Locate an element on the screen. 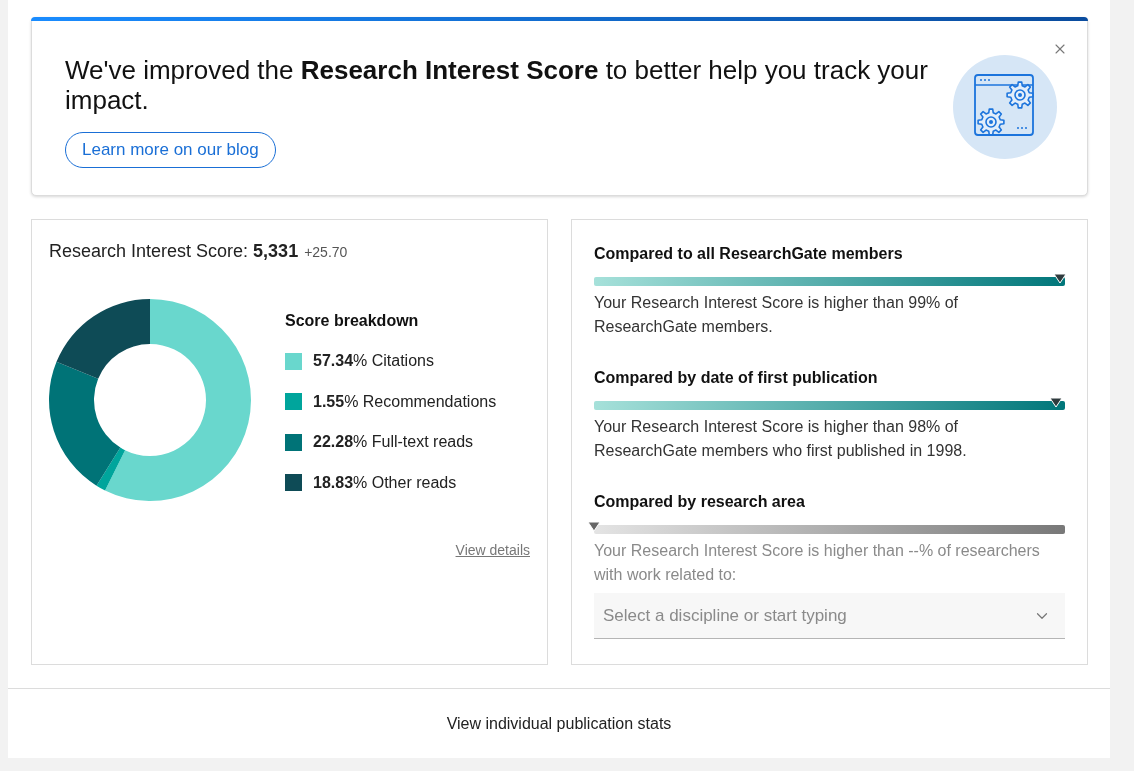 Image resolution: width=1134 pixels, height=771 pixels. score-change: +25.70 is located at coordinates (326, 252).